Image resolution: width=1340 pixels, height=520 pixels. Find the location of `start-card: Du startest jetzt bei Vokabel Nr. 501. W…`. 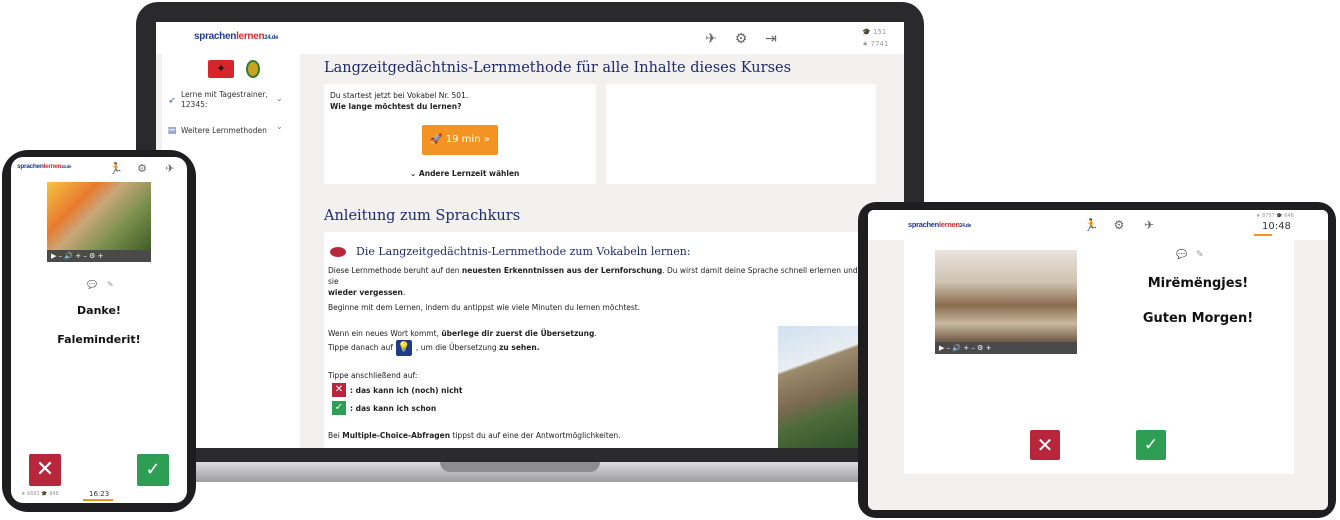

start-card: Du startest jetzt bei Vokabel Nr. 501. W… is located at coordinates (460, 134).